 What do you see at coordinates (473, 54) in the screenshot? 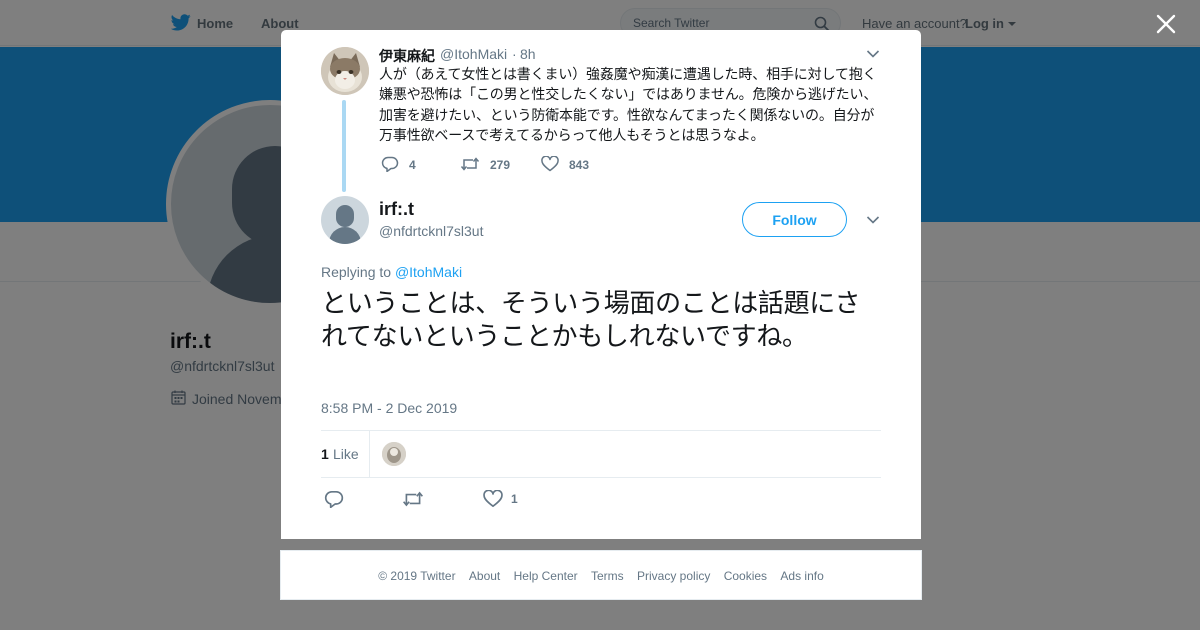
I see `parent-tweet-screen-name: @ItohMaki` at bounding box center [473, 54].